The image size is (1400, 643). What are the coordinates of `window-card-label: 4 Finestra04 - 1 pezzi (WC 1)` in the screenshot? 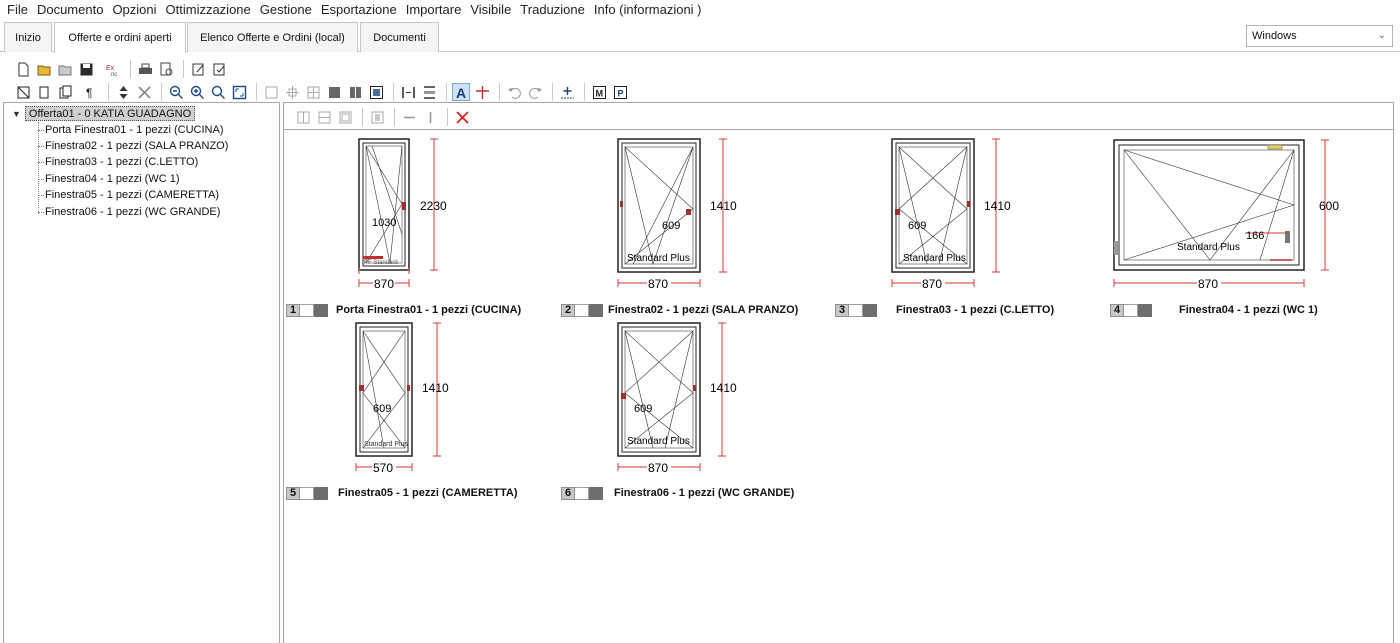 It's located at (1214, 310).